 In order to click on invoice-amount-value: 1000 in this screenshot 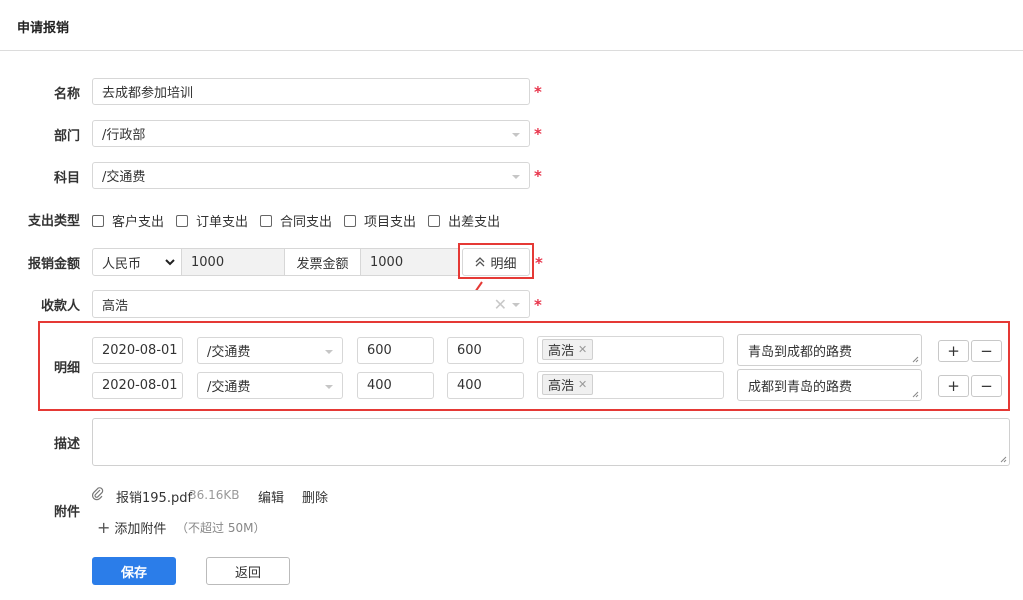, I will do `click(387, 262)`.